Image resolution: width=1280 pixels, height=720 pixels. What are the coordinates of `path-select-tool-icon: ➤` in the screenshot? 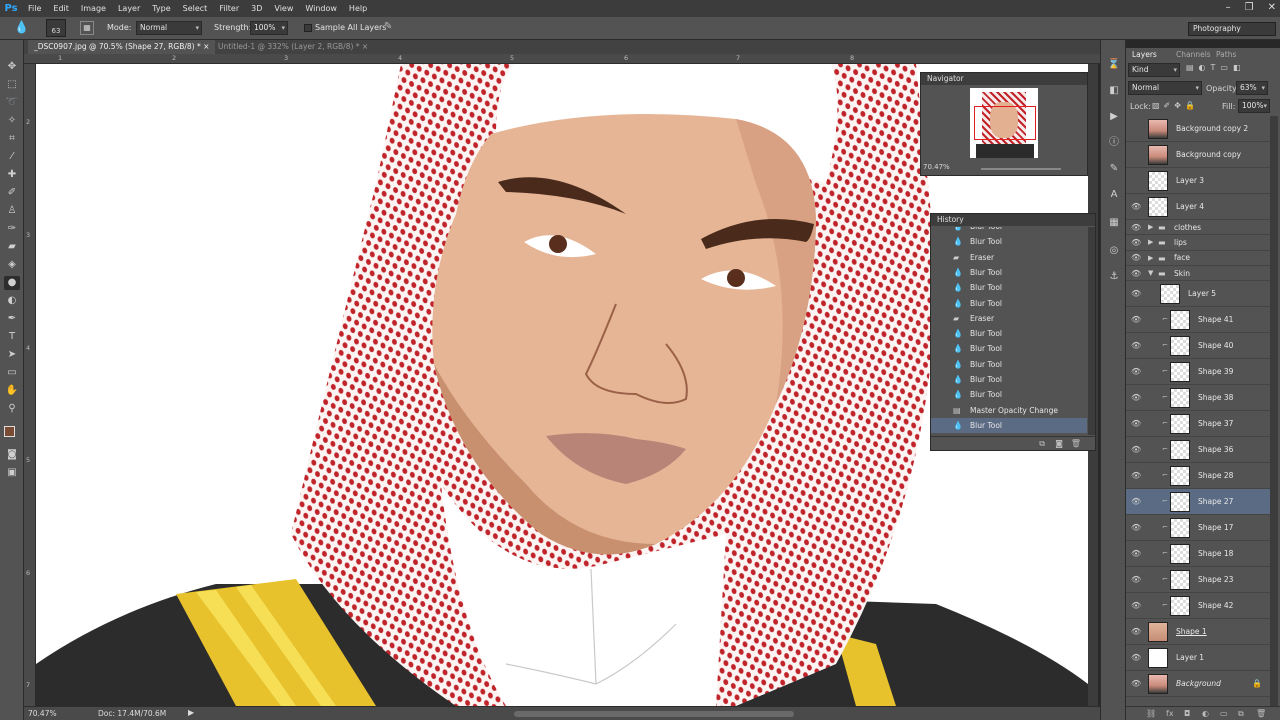 It's located at (12, 355).